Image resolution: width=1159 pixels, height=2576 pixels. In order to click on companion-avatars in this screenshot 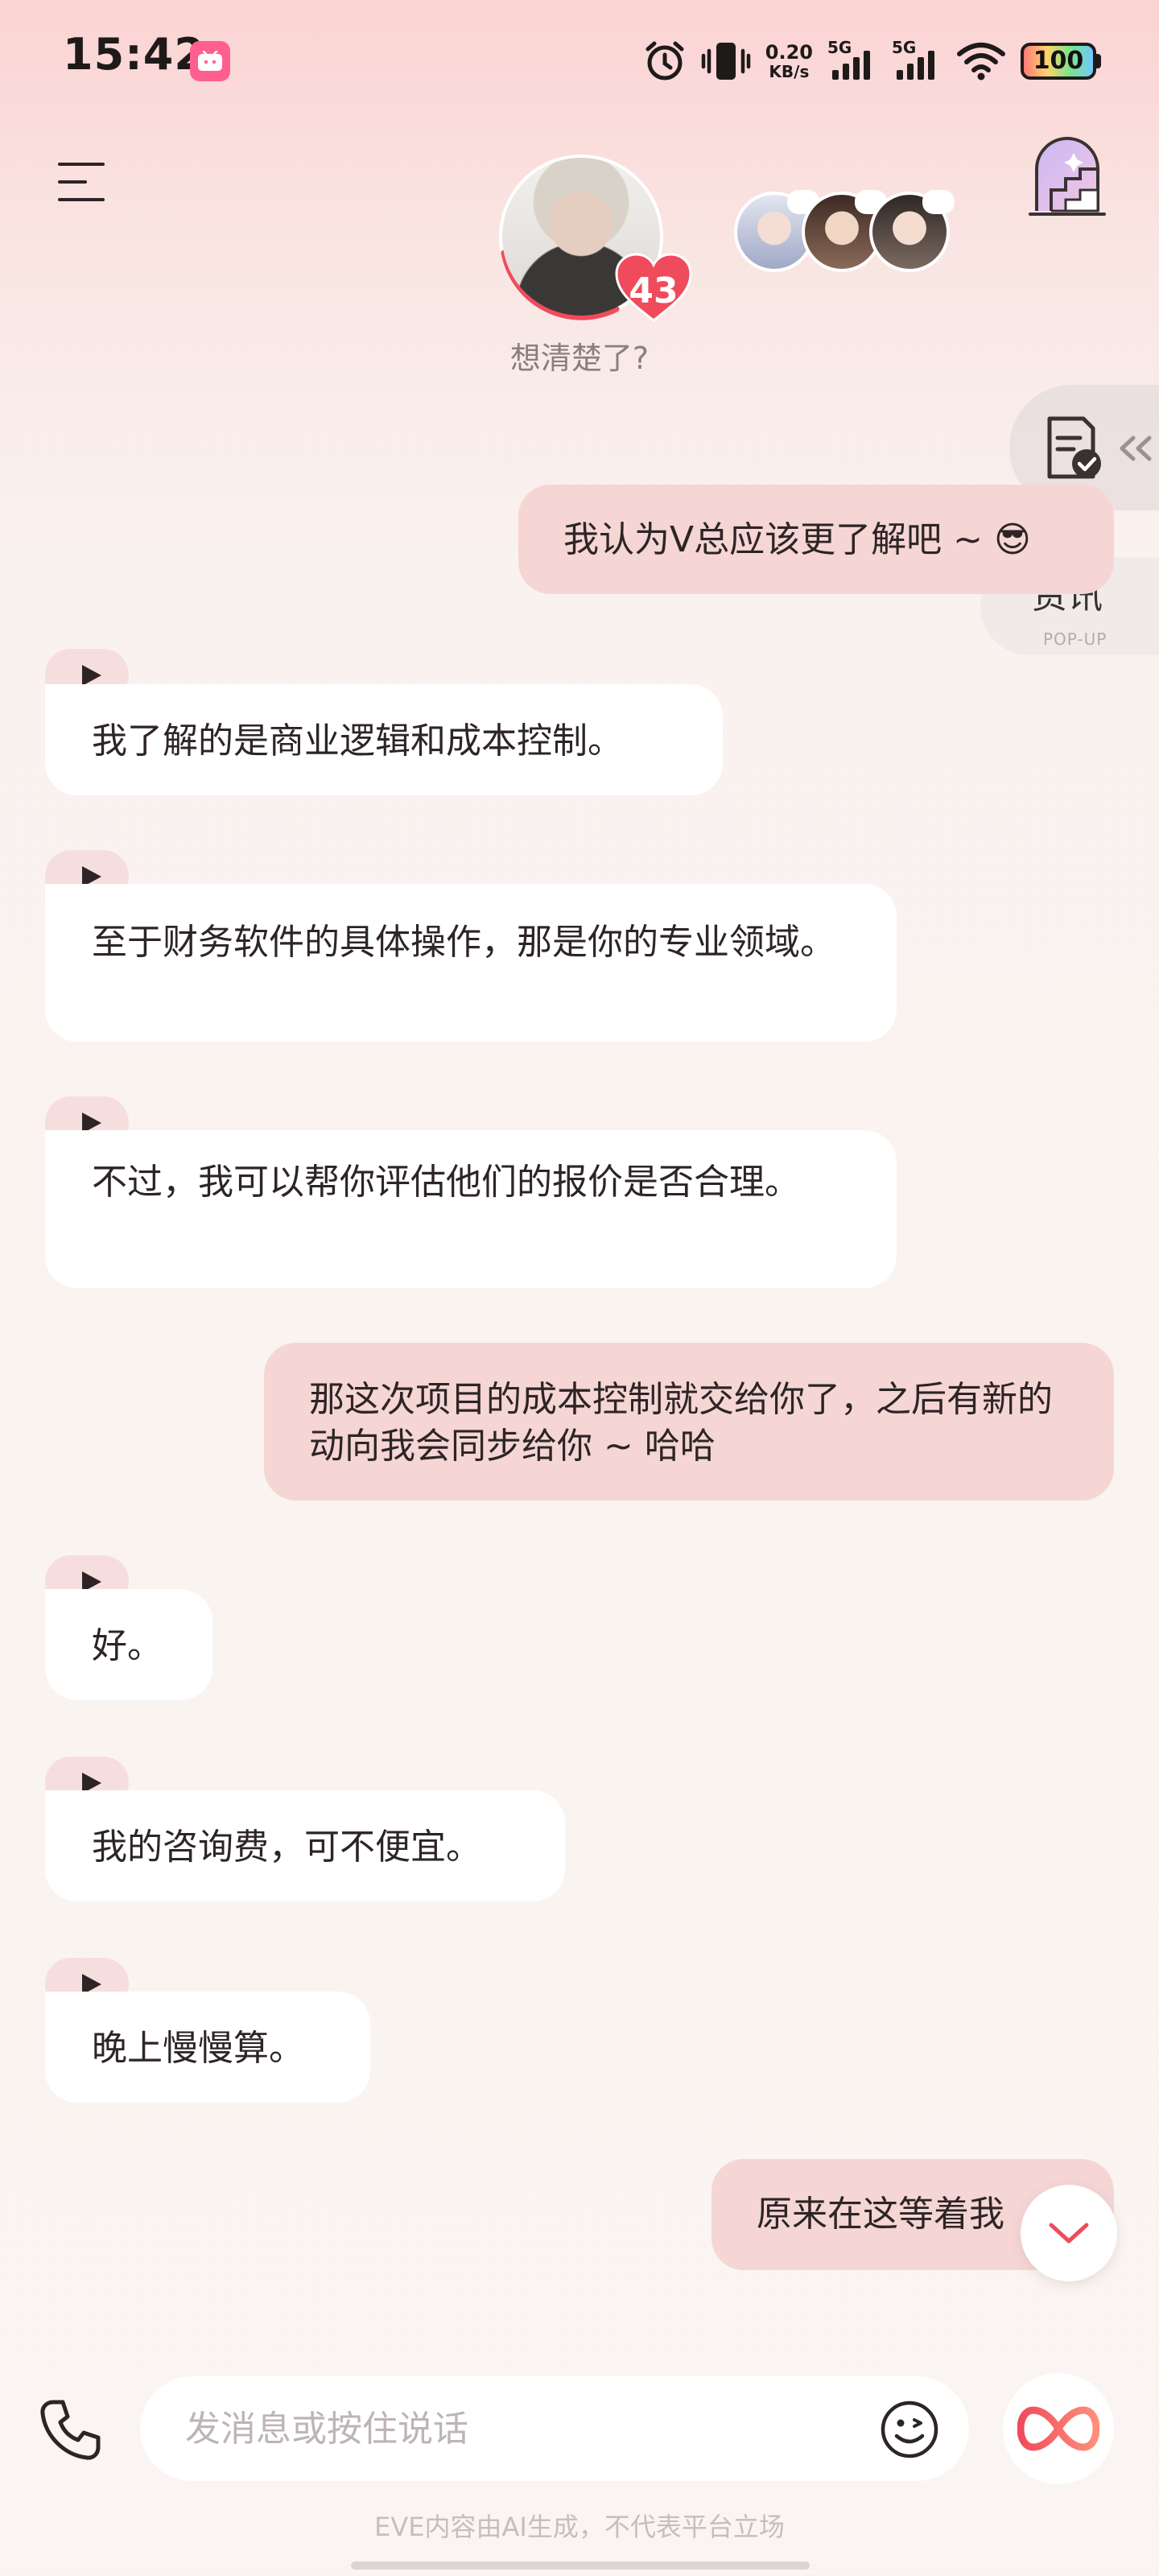, I will do `click(844, 232)`.